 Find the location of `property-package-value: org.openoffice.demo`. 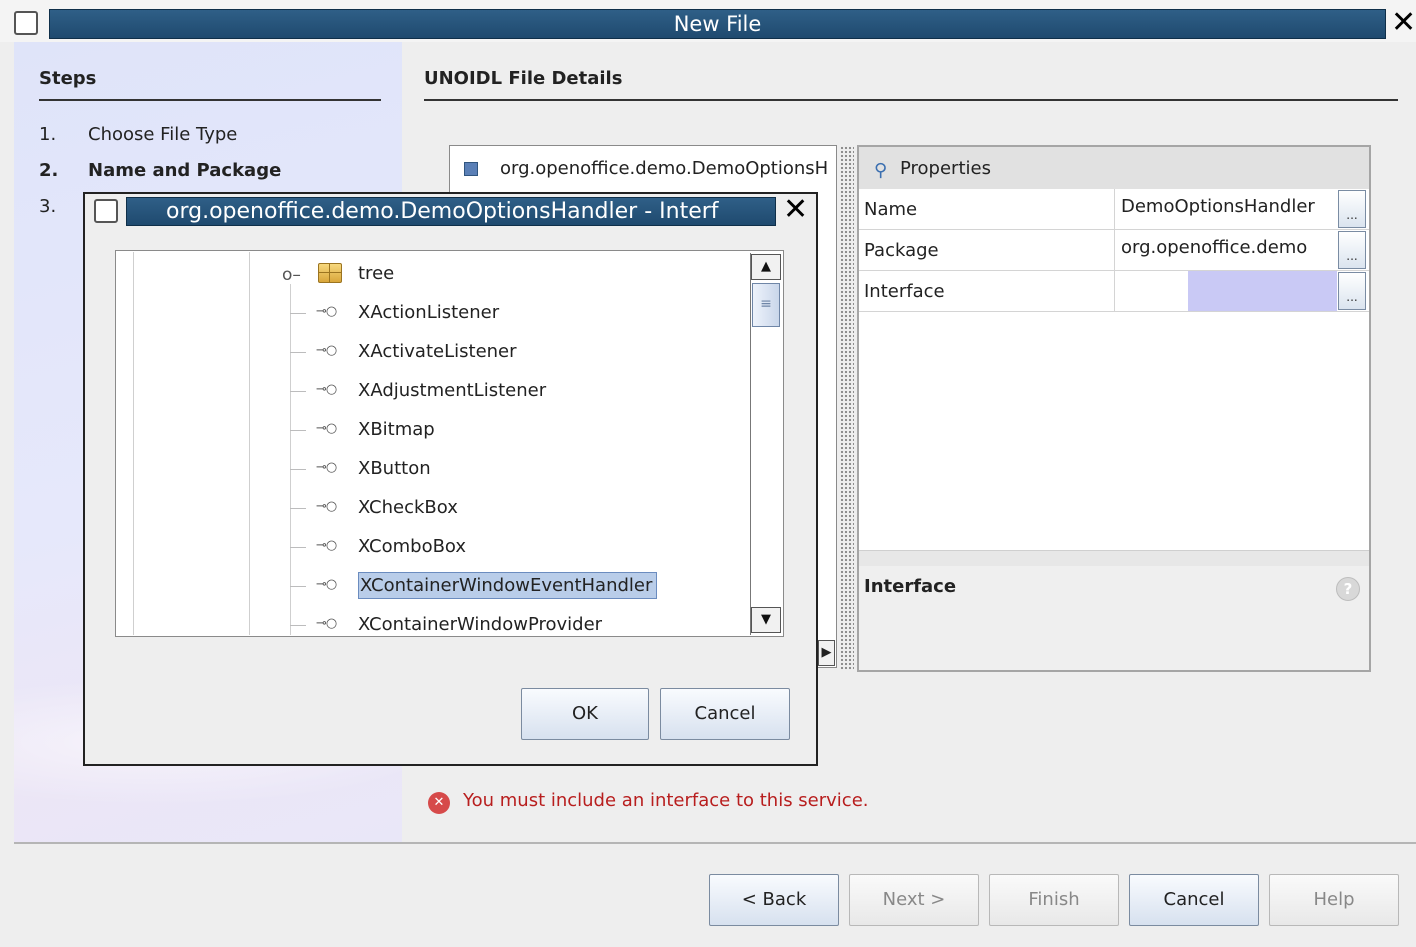

property-package-value: org.openoffice.demo is located at coordinates (1214, 247).